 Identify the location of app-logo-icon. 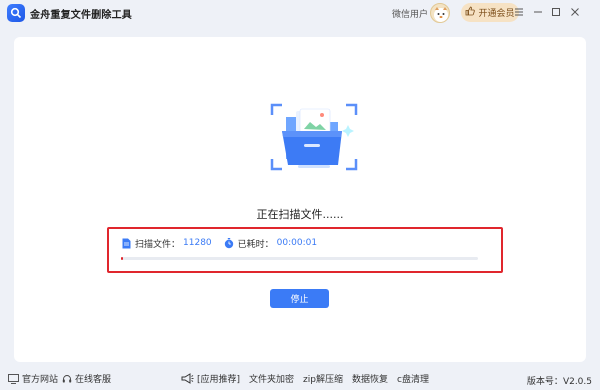
(16, 13).